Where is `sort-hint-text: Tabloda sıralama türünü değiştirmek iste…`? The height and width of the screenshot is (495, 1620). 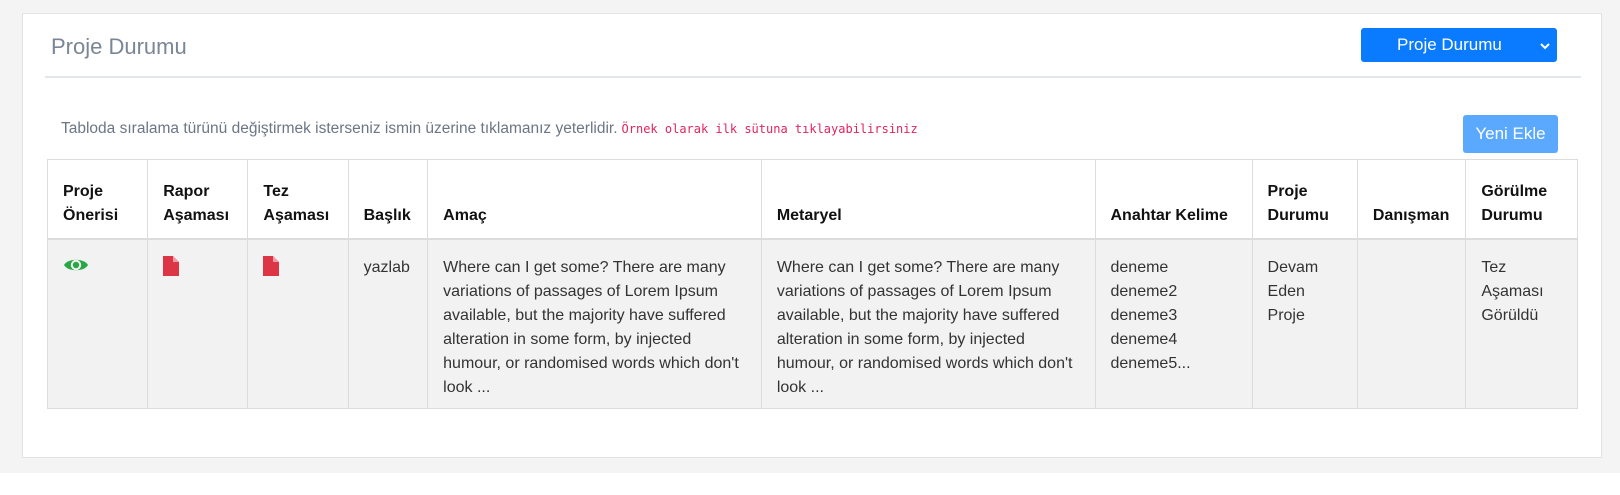 sort-hint-text: Tabloda sıralama türünü değiştirmek iste… is located at coordinates (339, 128).